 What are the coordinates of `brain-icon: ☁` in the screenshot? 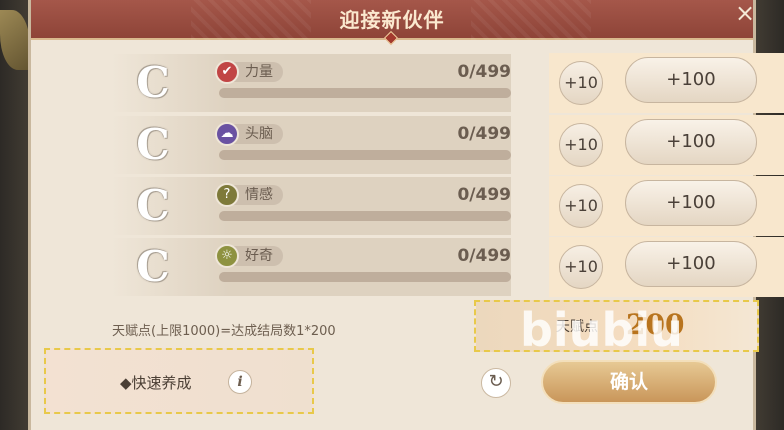 It's located at (227, 134).